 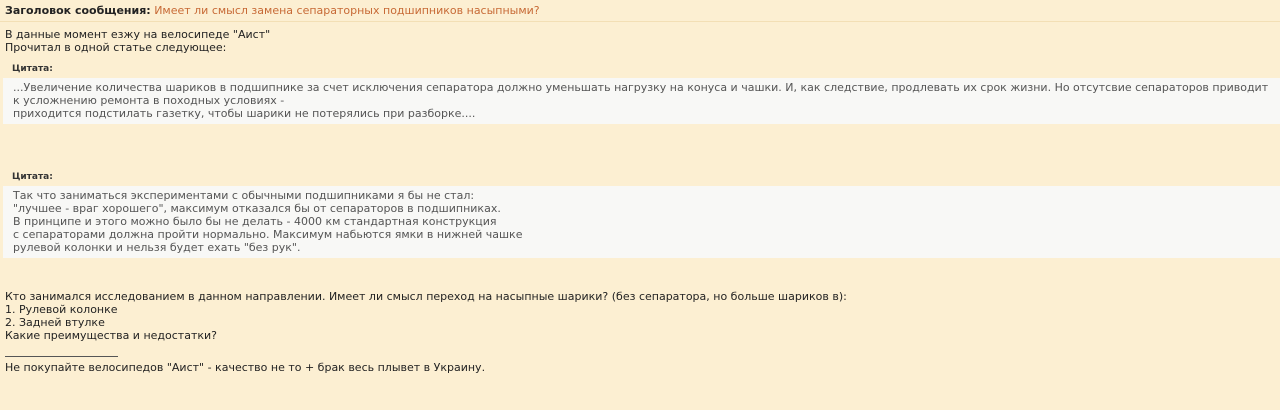 I want to click on question-line: Какие преимущества и недостатки?, so click(x=111, y=335).